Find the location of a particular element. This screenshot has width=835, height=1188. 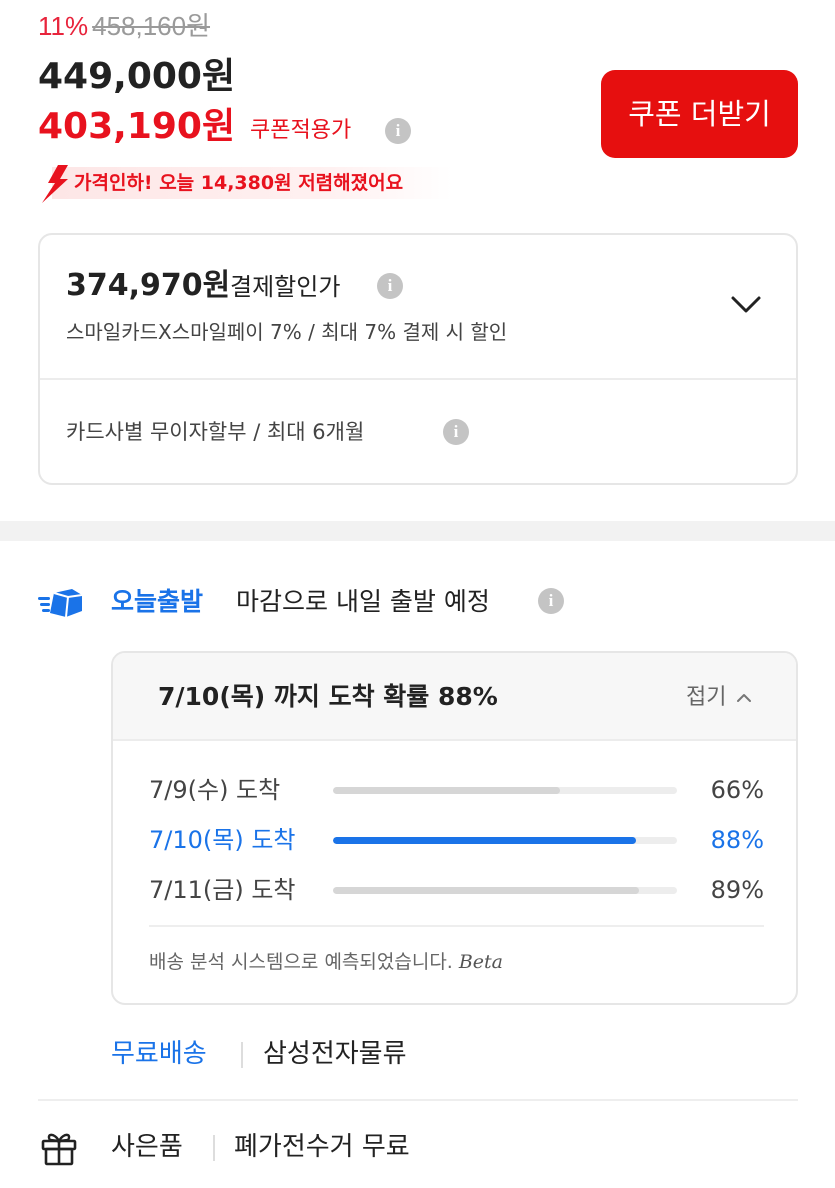

truck-icon is located at coordinates (60, 603).